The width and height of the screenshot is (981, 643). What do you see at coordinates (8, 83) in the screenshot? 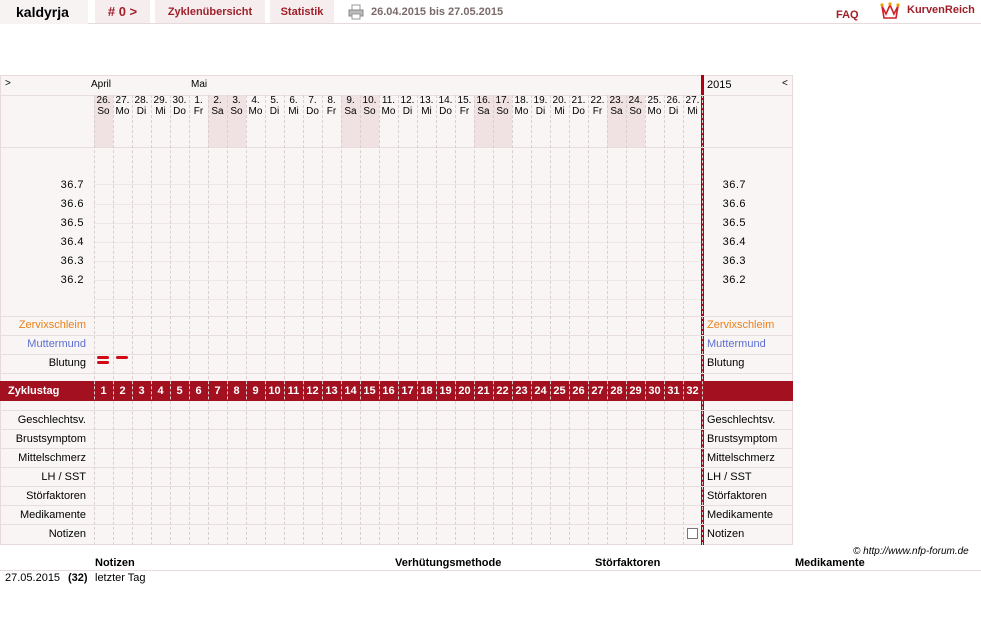
I see `nav-prev-button: >` at bounding box center [8, 83].